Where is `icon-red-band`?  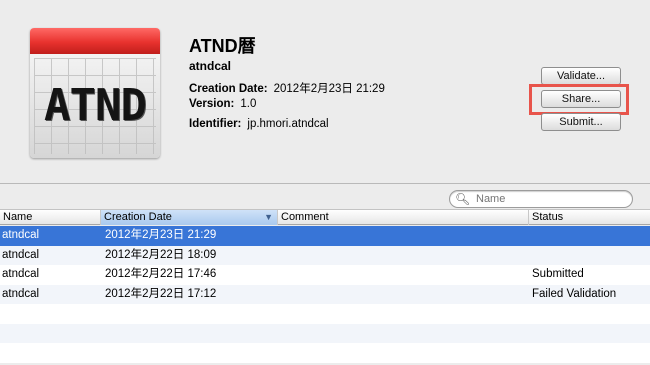
icon-red-band is located at coordinates (95, 41).